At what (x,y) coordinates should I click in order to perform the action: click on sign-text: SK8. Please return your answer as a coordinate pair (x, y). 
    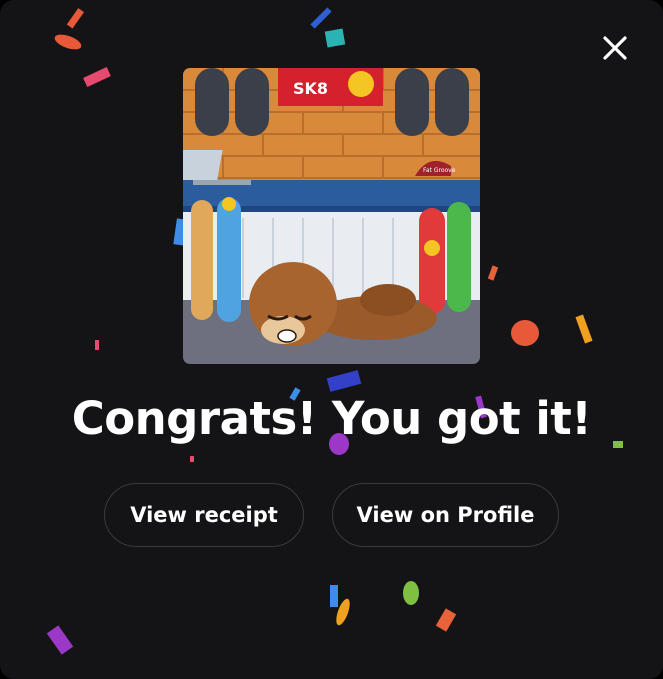
    Looking at the image, I should click on (310, 88).